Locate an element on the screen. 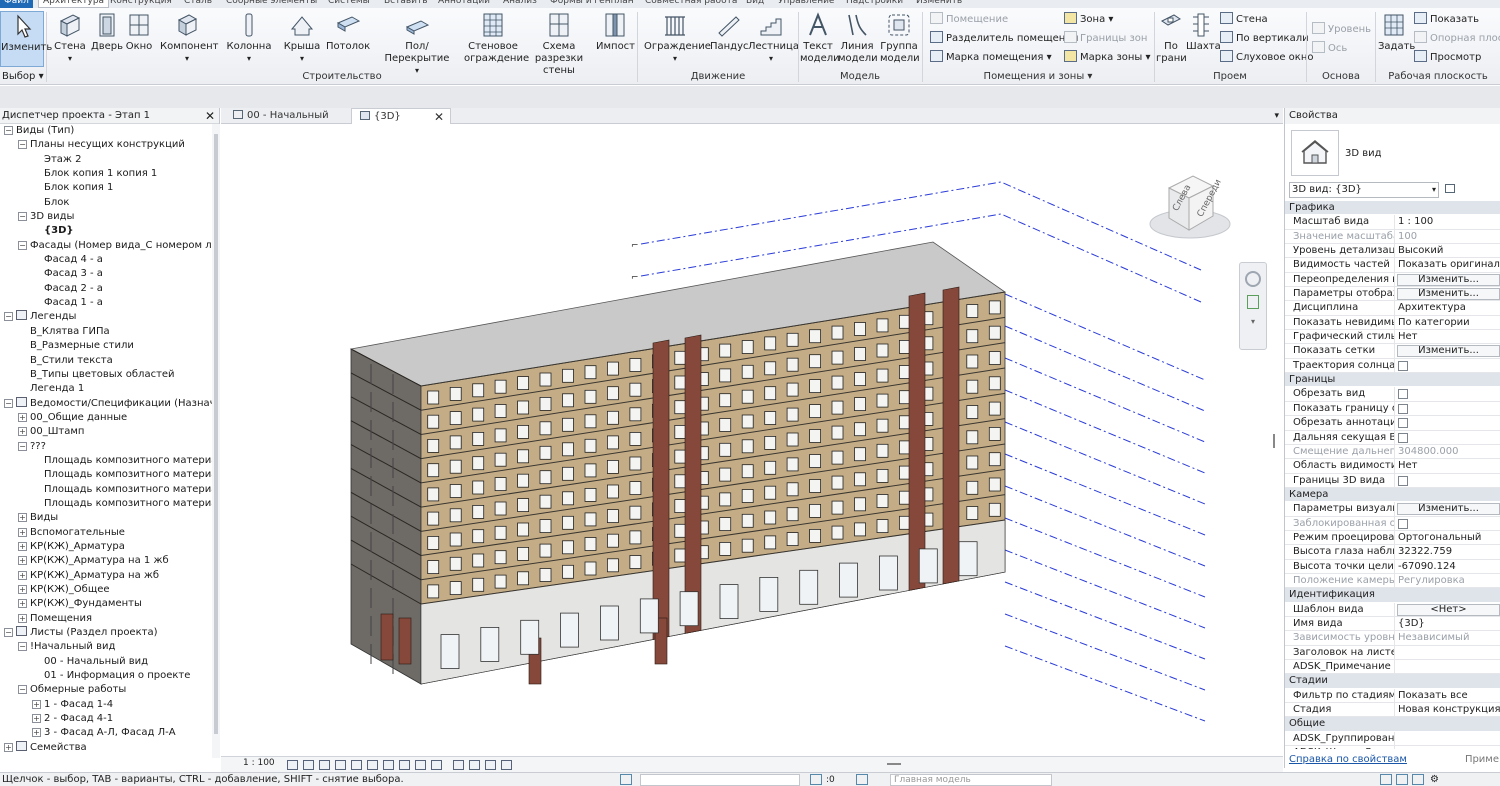 This screenshot has width=1500, height=786. browser-node: 00 - Начальный вид is located at coordinates (106, 662).